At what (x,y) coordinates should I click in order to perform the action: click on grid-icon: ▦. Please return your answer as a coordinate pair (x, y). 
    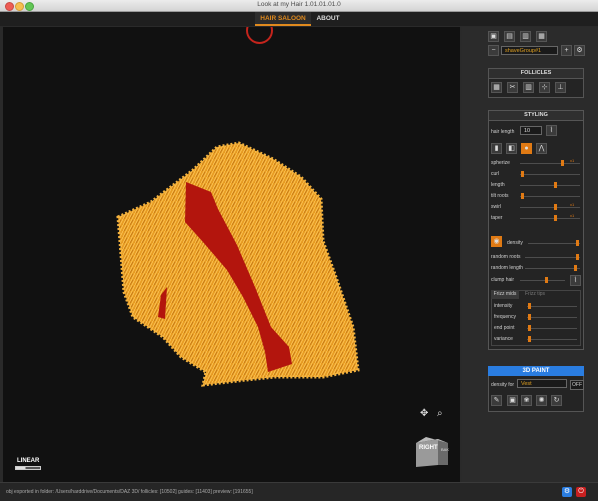
    Looking at the image, I should click on (496, 87).